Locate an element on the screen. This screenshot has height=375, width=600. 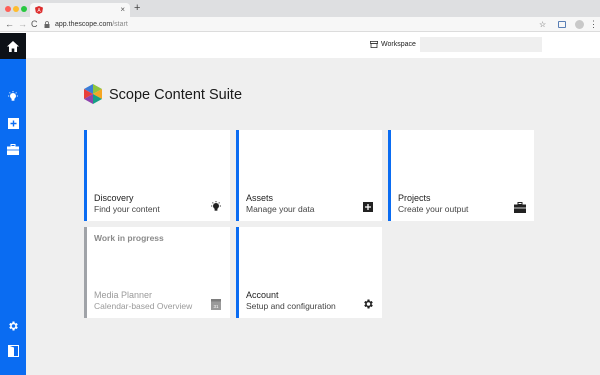
card-title: Media Planner is located at coordinates (123, 295).